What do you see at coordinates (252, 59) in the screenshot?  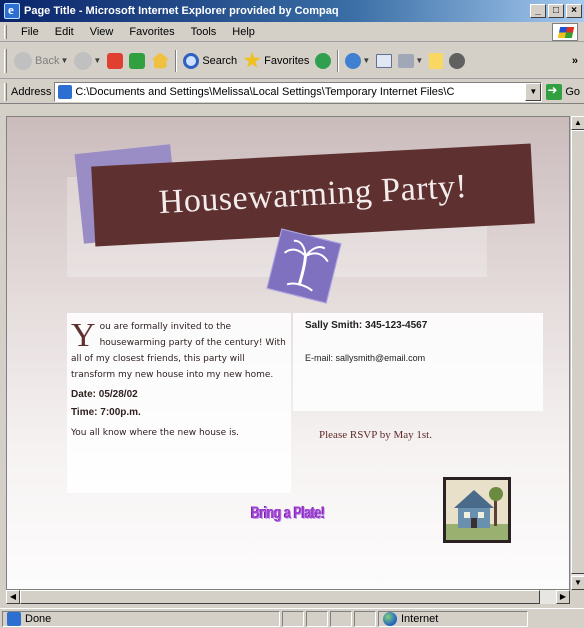 I see `star-icon` at bounding box center [252, 59].